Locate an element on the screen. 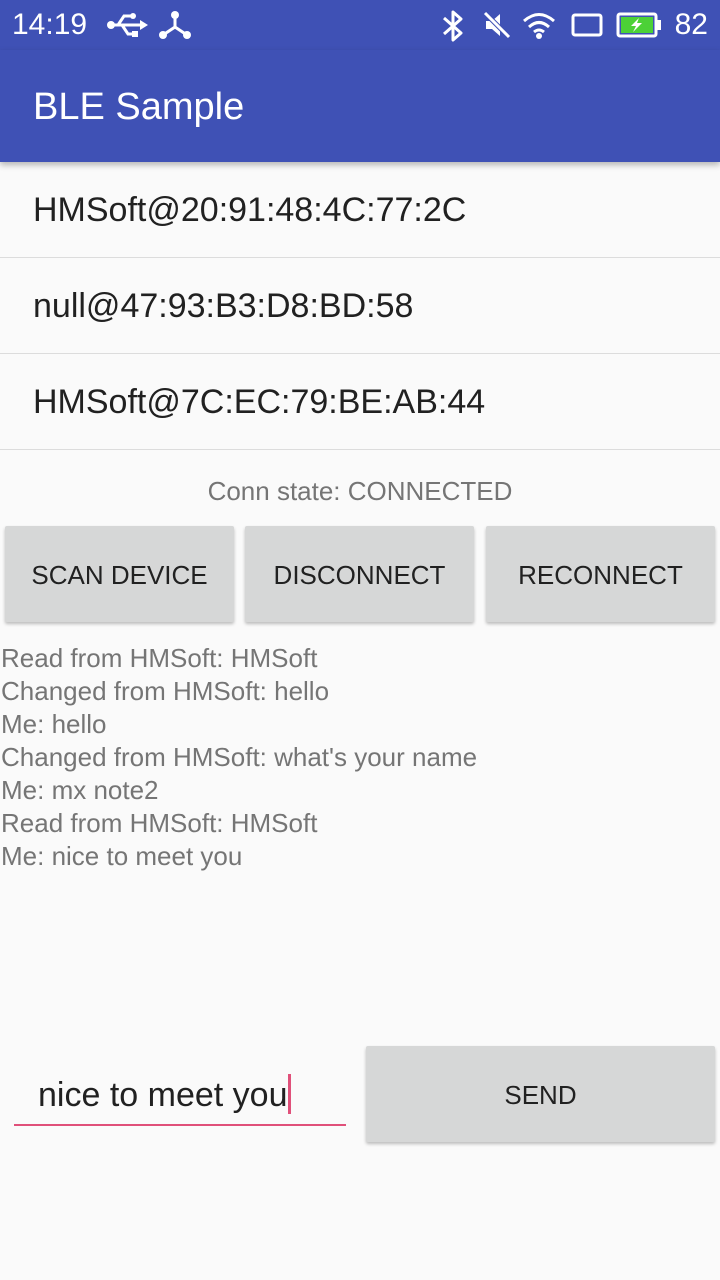  status-bar: 14:19 82 is located at coordinates (360, 25).